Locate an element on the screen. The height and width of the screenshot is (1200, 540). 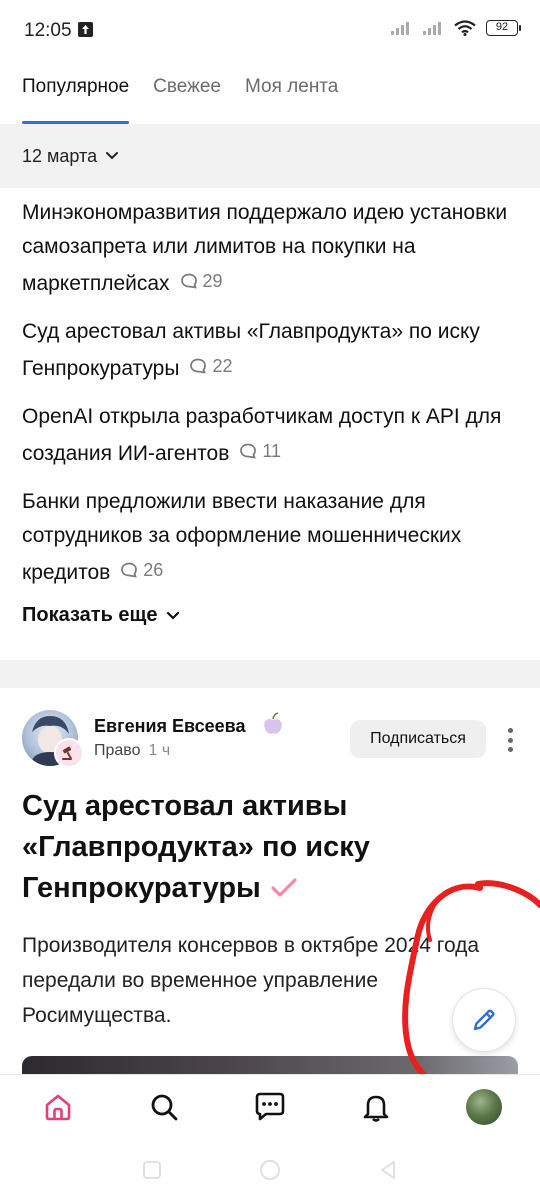
comment-count-value: 26 is located at coordinates (153, 570).